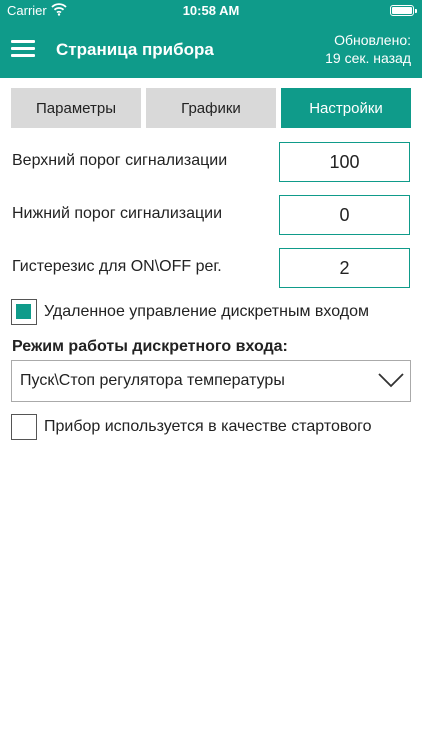 The height and width of the screenshot is (750, 422). I want to click on hysteresis-input, so click(344, 268).